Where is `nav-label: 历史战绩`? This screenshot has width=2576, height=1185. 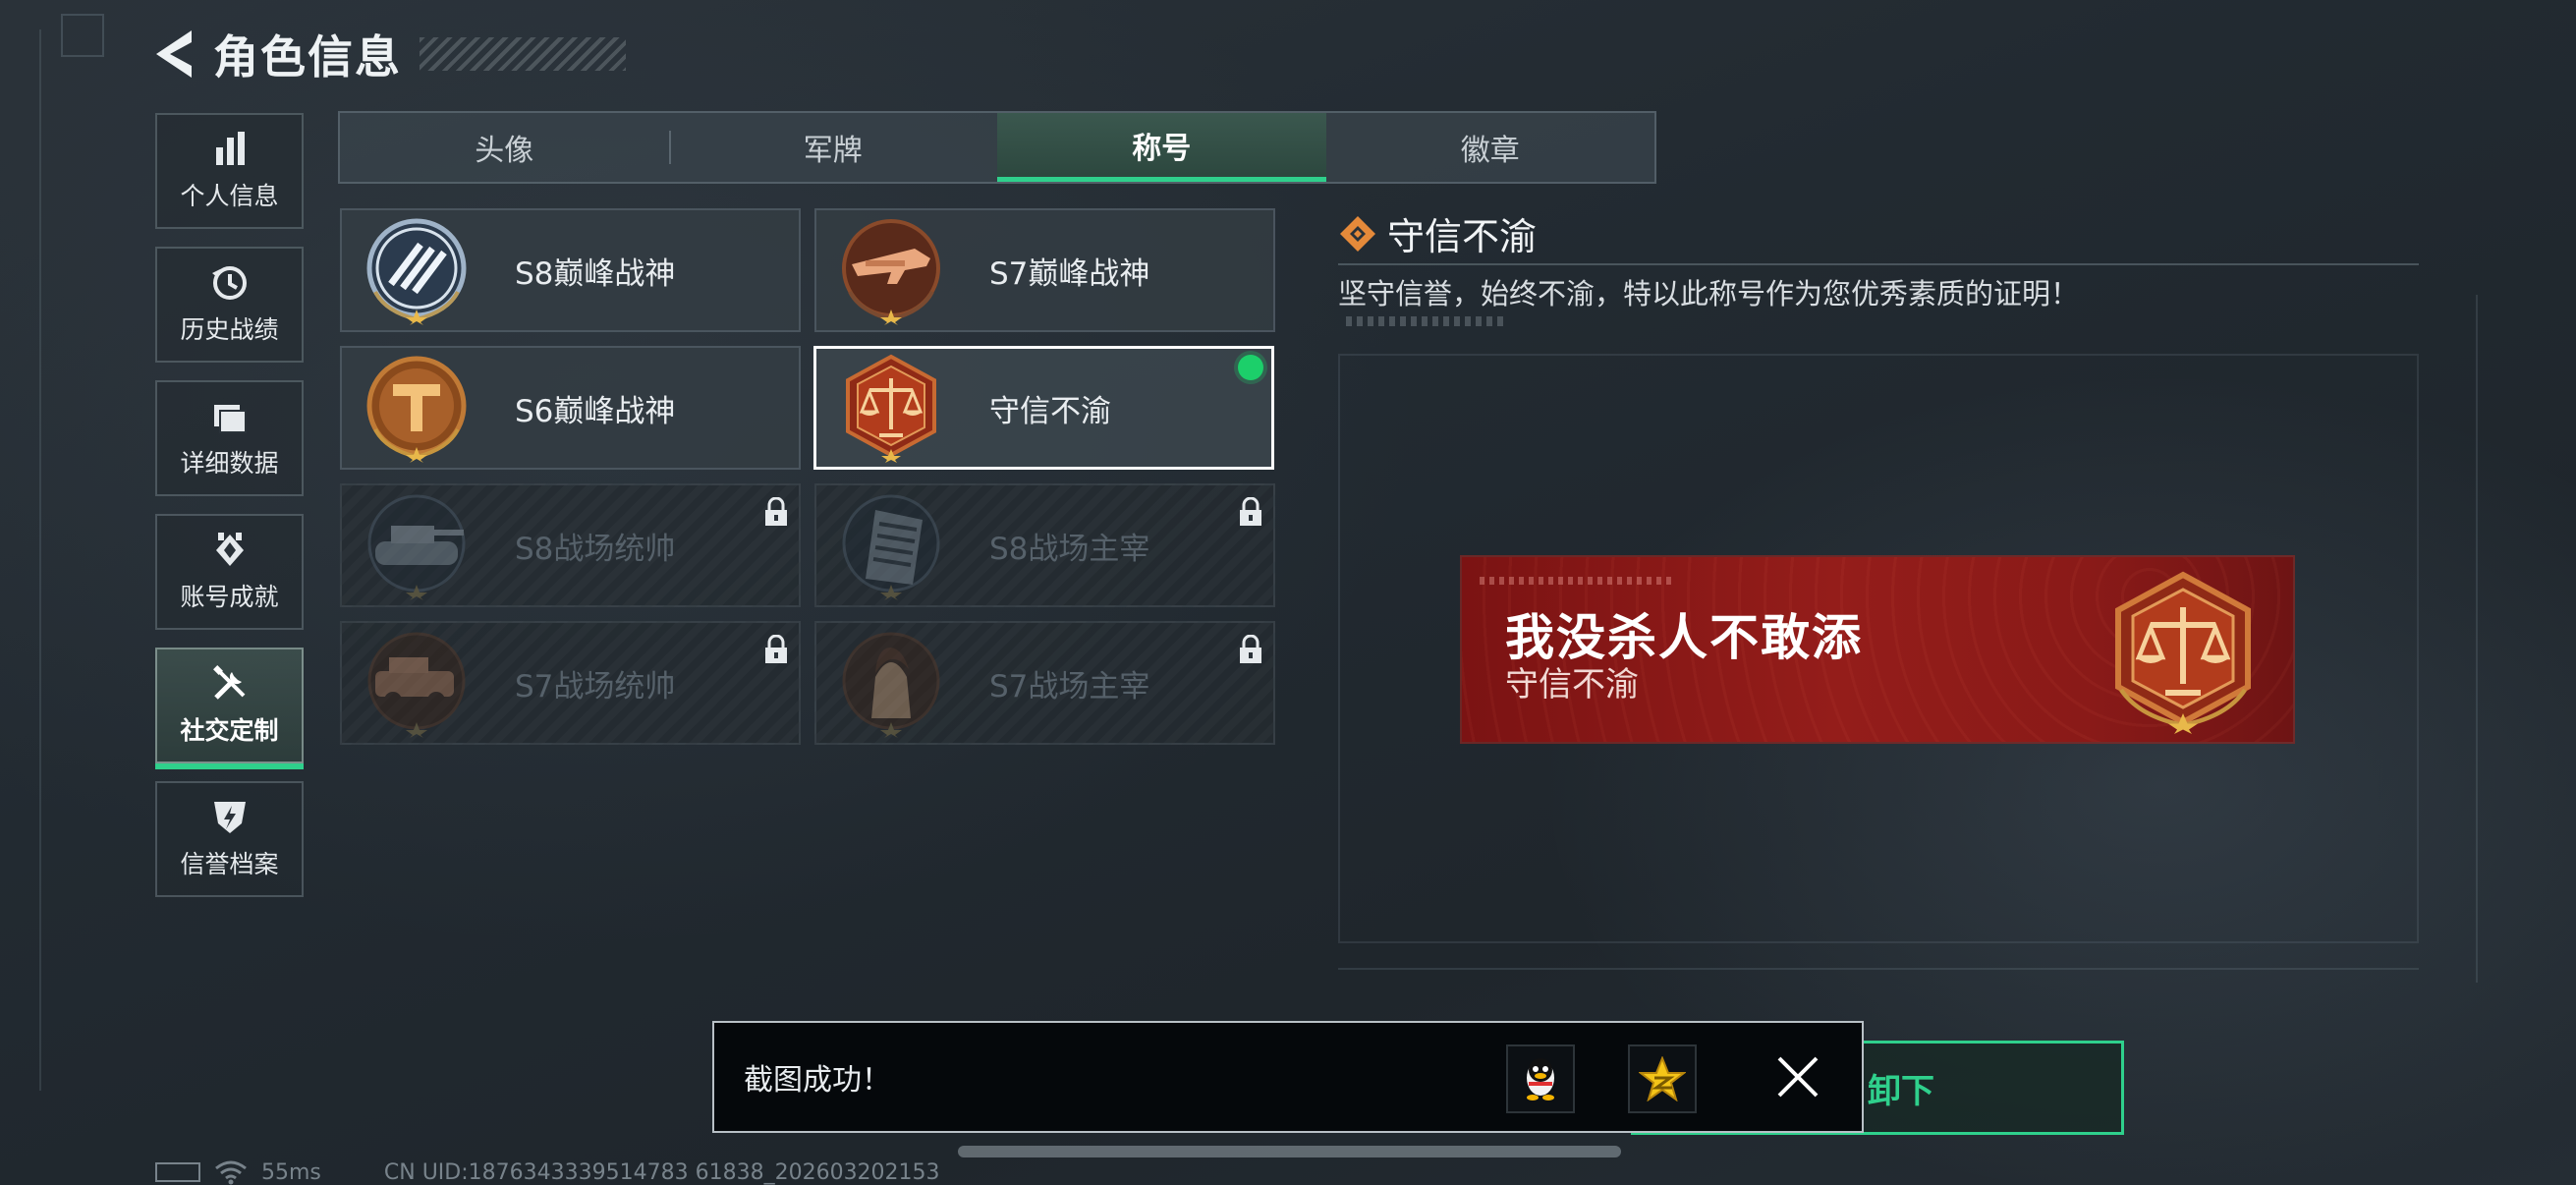
nav-label: 历史战绩 is located at coordinates (229, 329).